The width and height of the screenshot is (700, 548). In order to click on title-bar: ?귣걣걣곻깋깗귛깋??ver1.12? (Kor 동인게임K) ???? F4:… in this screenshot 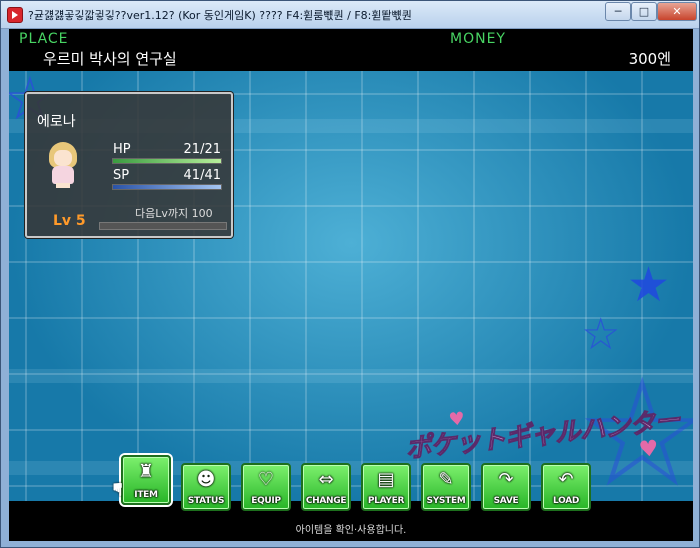, I will do `click(350, 15)`.